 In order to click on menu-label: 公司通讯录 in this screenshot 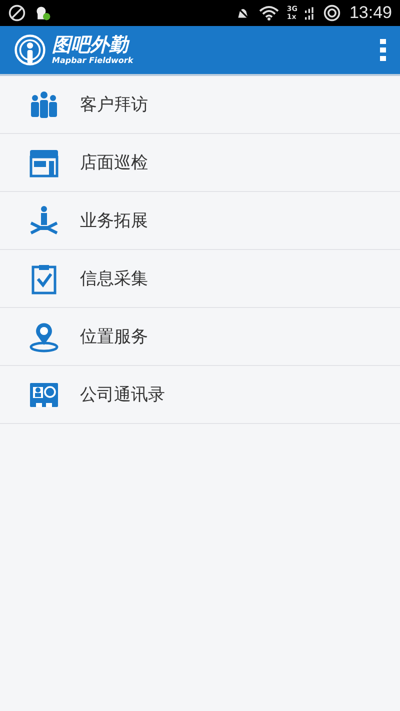, I will do `click(122, 395)`.